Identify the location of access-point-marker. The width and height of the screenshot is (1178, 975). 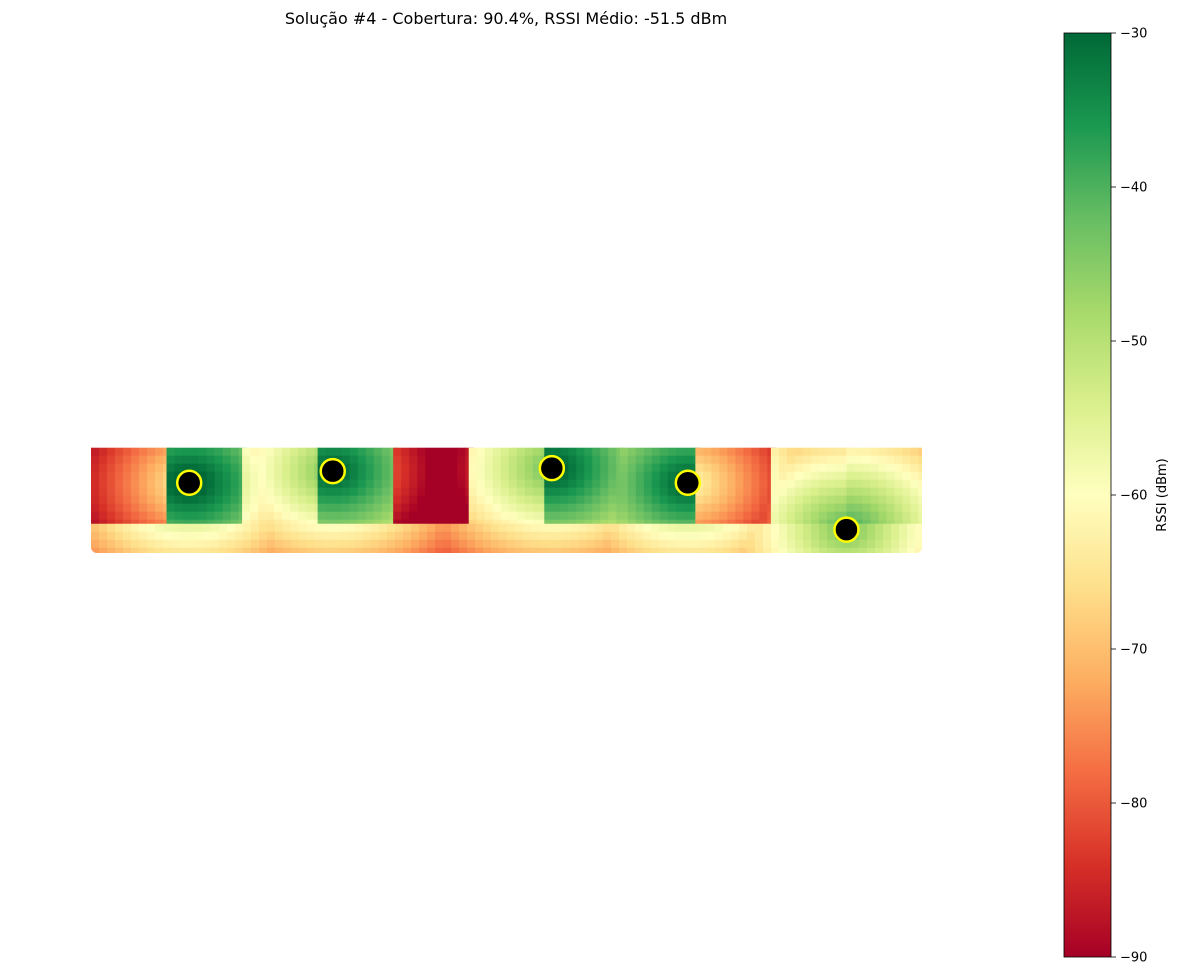
(846, 529).